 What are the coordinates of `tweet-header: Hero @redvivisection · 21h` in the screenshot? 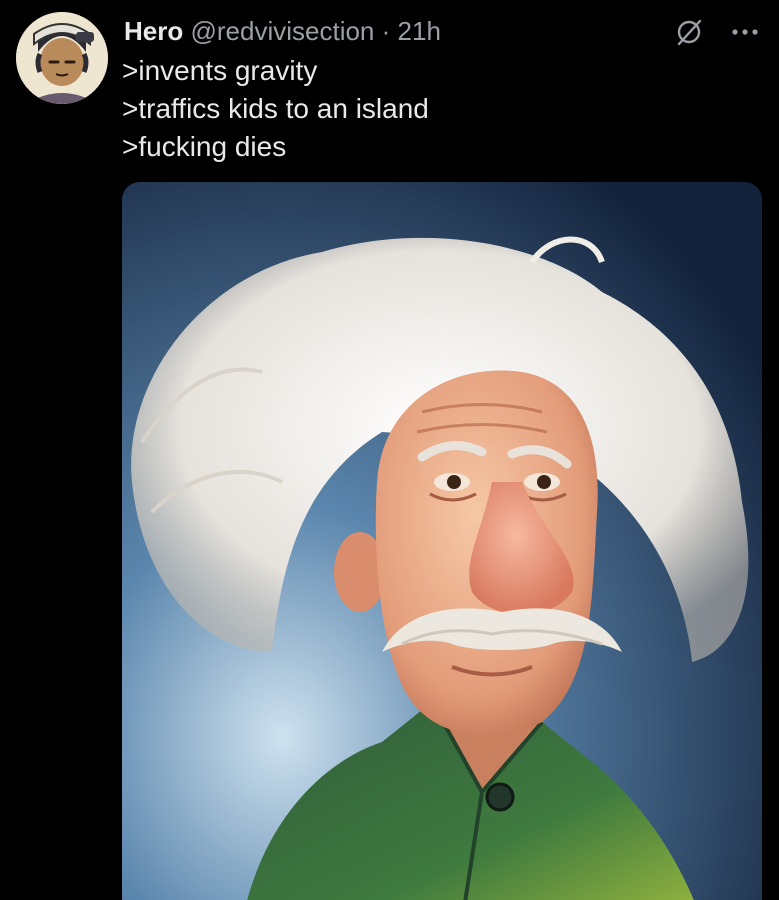 It's located at (282, 31).